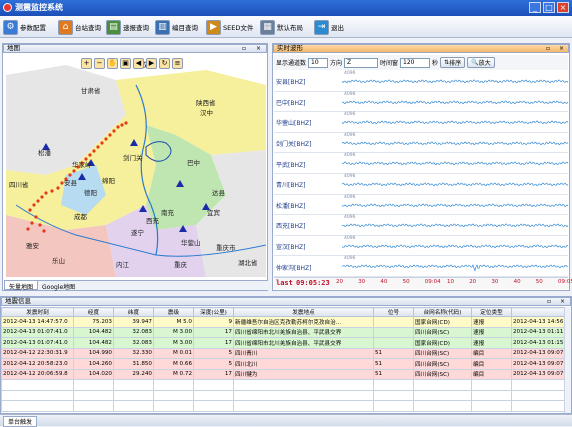  What do you see at coordinates (177, 63) in the screenshot?
I see `layers-icon: ≡` at bounding box center [177, 63].